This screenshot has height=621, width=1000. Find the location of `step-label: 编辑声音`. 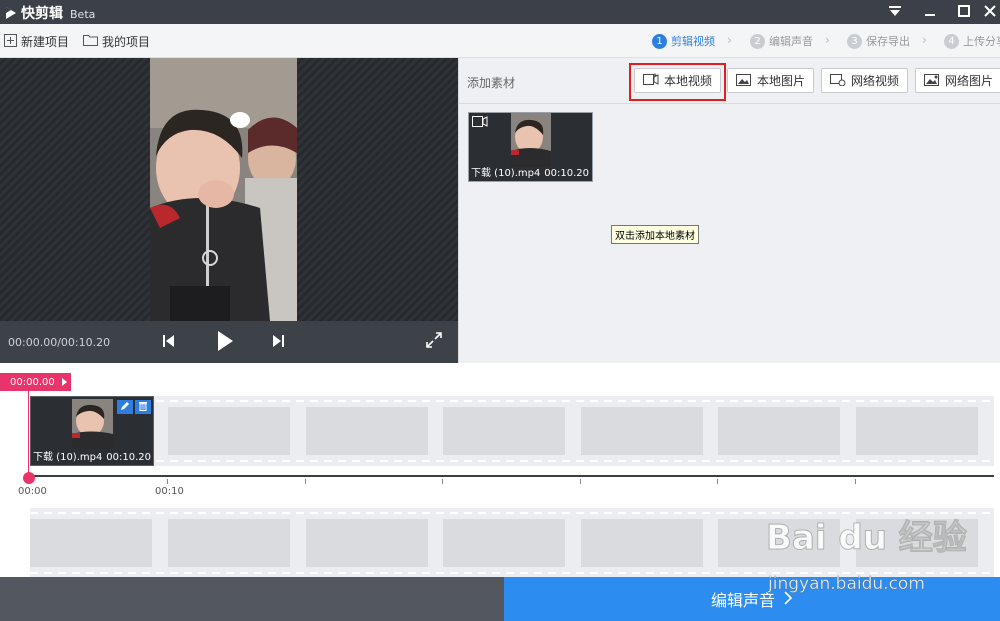

step-label: 编辑声音 is located at coordinates (791, 41).